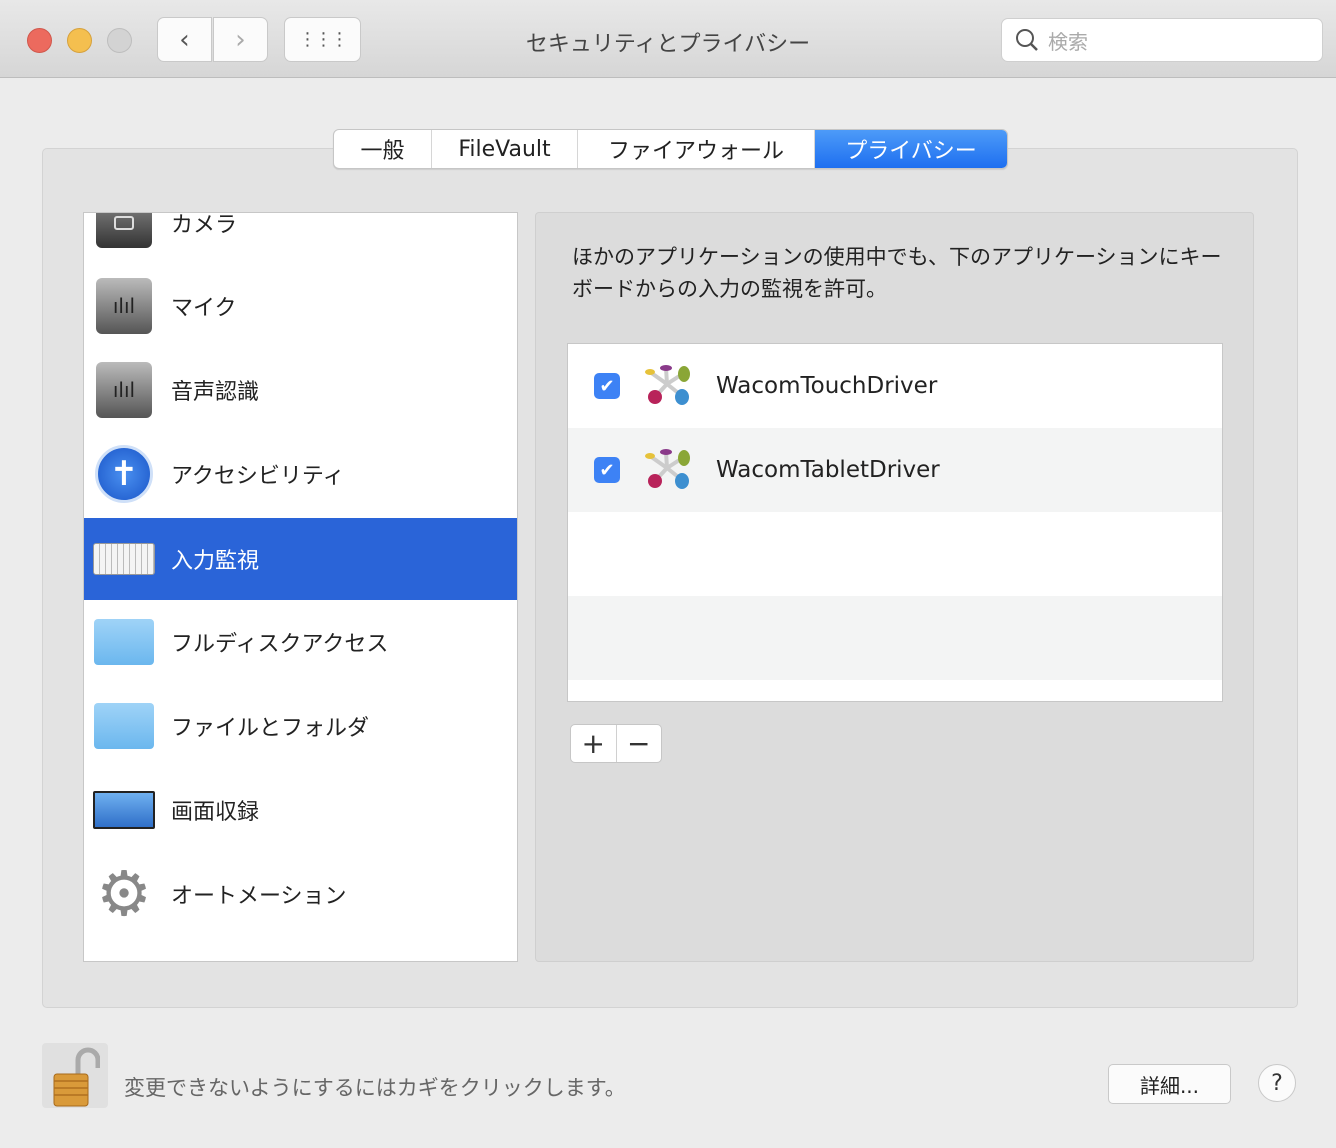 The height and width of the screenshot is (1148, 1336). What do you see at coordinates (300, 390) in the screenshot?
I see `sidebar-item-speech-recognition: ılıl 音声認識` at bounding box center [300, 390].